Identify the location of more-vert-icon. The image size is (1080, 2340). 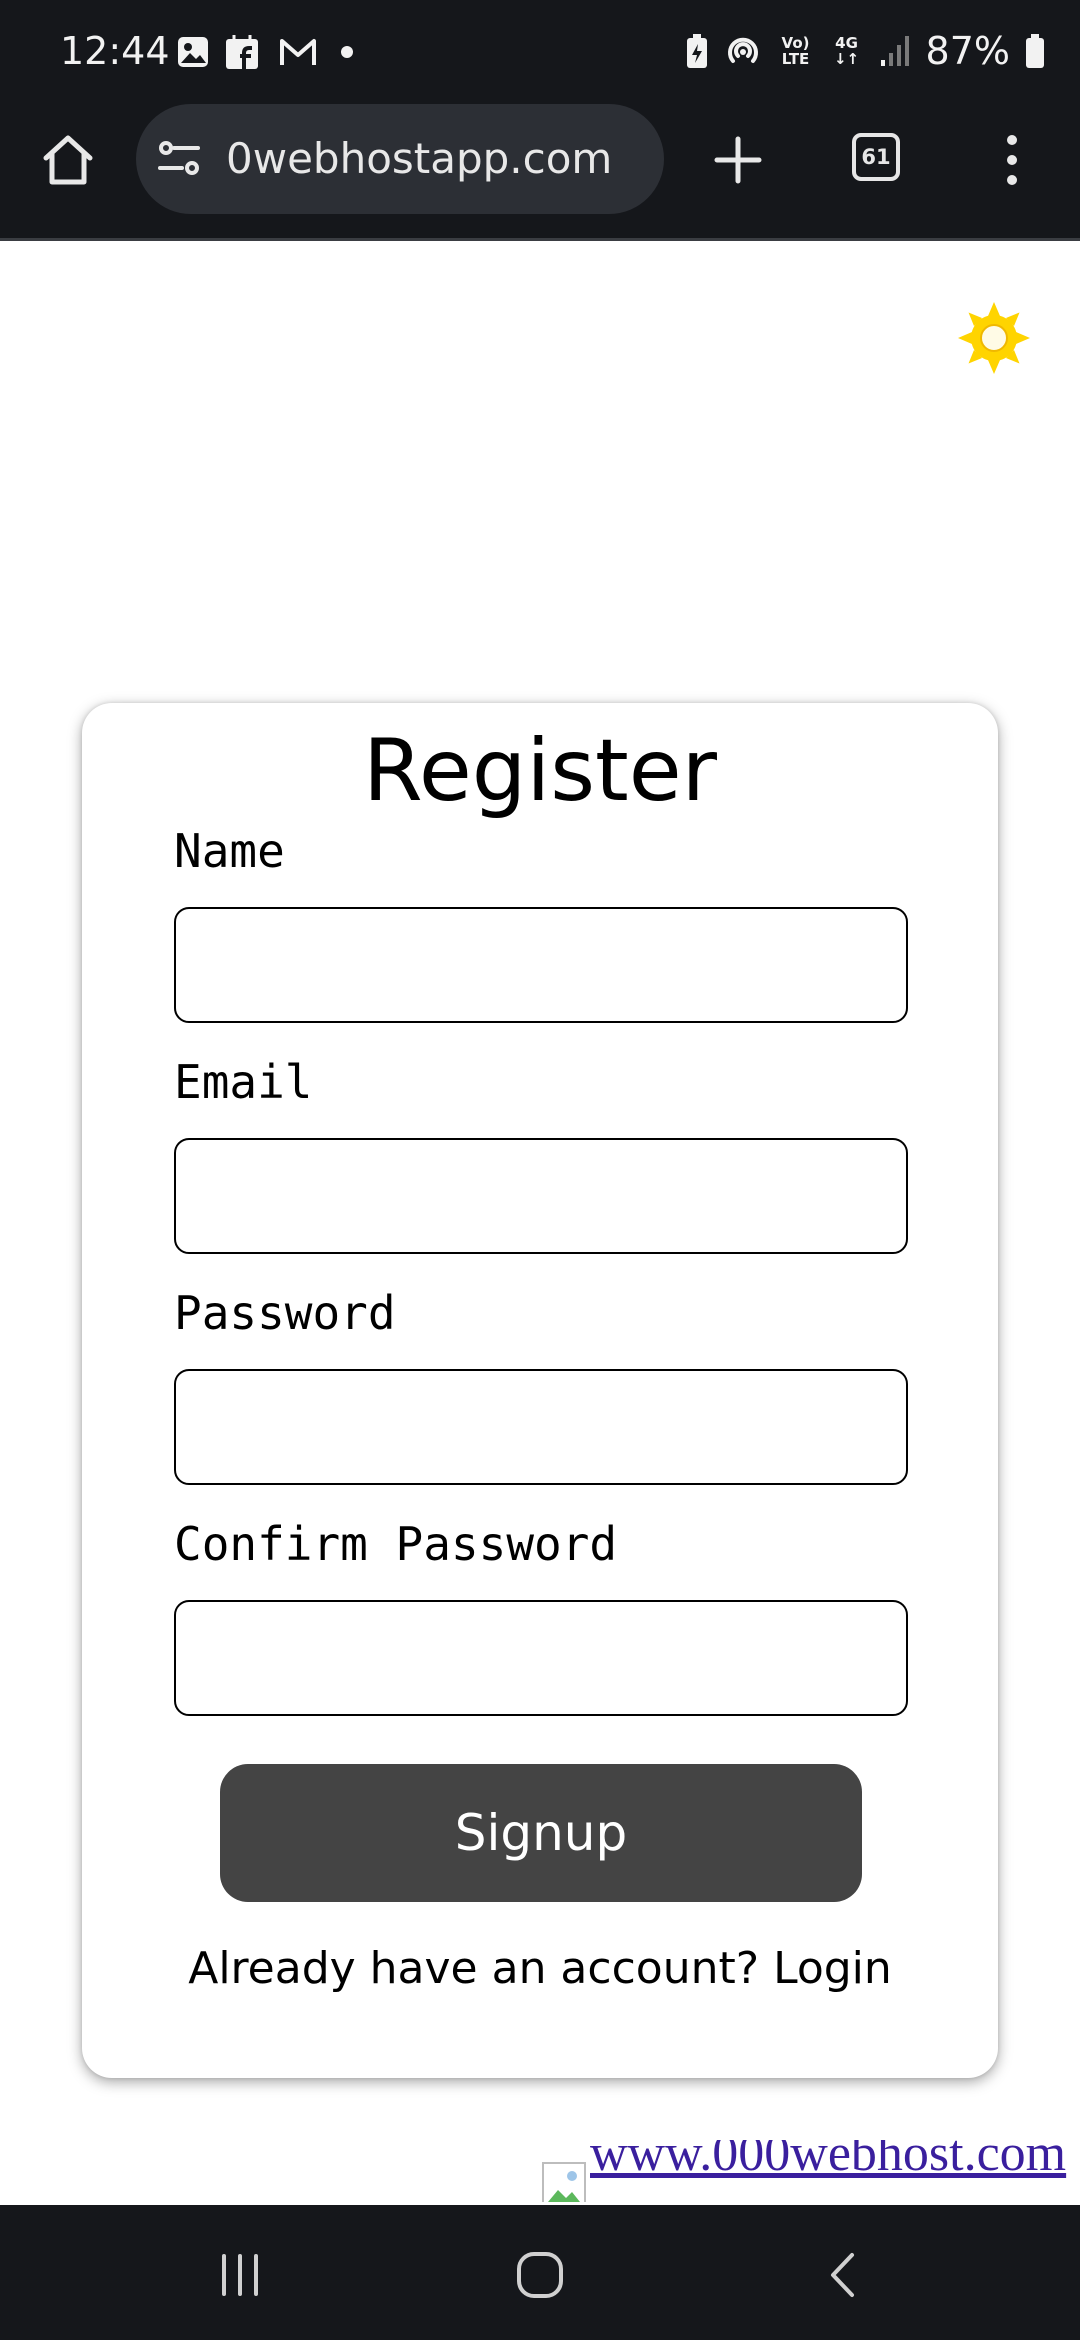
(1012, 160).